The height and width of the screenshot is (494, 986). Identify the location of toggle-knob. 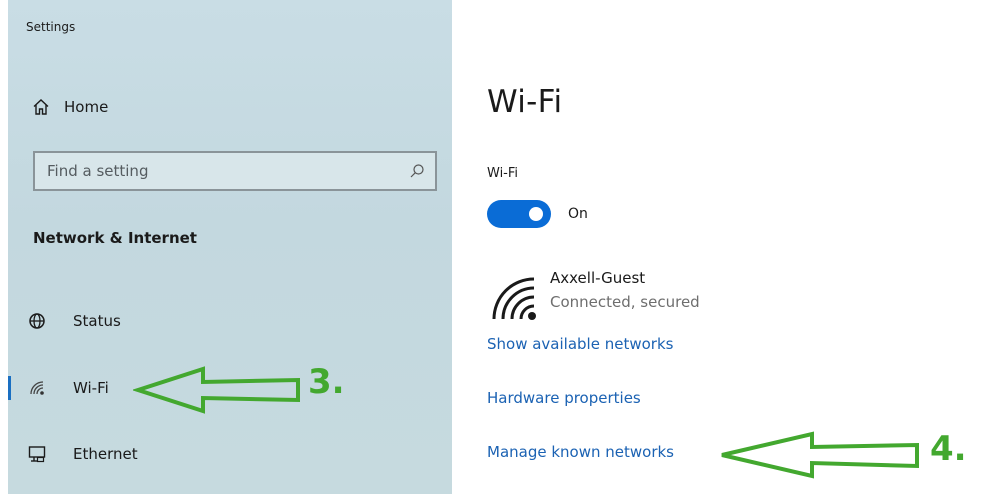
(536, 214).